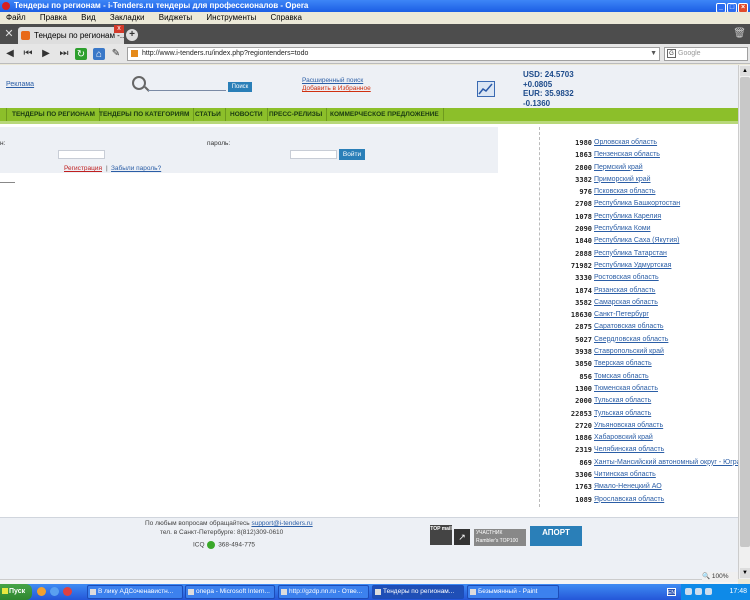 The height and width of the screenshot is (600, 750). What do you see at coordinates (53, 17) in the screenshot?
I see `menu-edit: Правка` at bounding box center [53, 17].